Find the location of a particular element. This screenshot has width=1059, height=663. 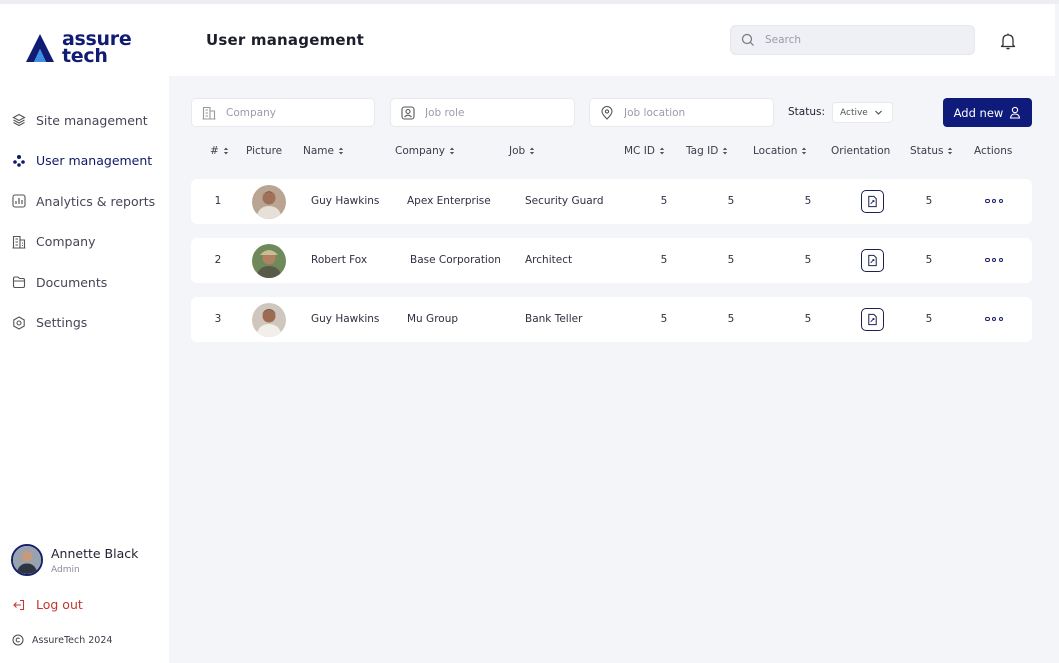

job-role-filter is located at coordinates (482, 112).